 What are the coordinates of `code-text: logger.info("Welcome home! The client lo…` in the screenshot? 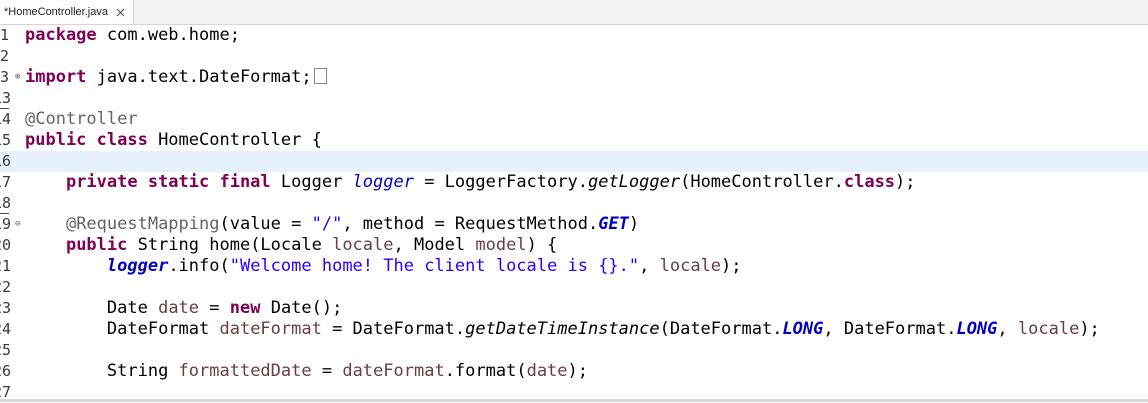 It's located at (383, 266).